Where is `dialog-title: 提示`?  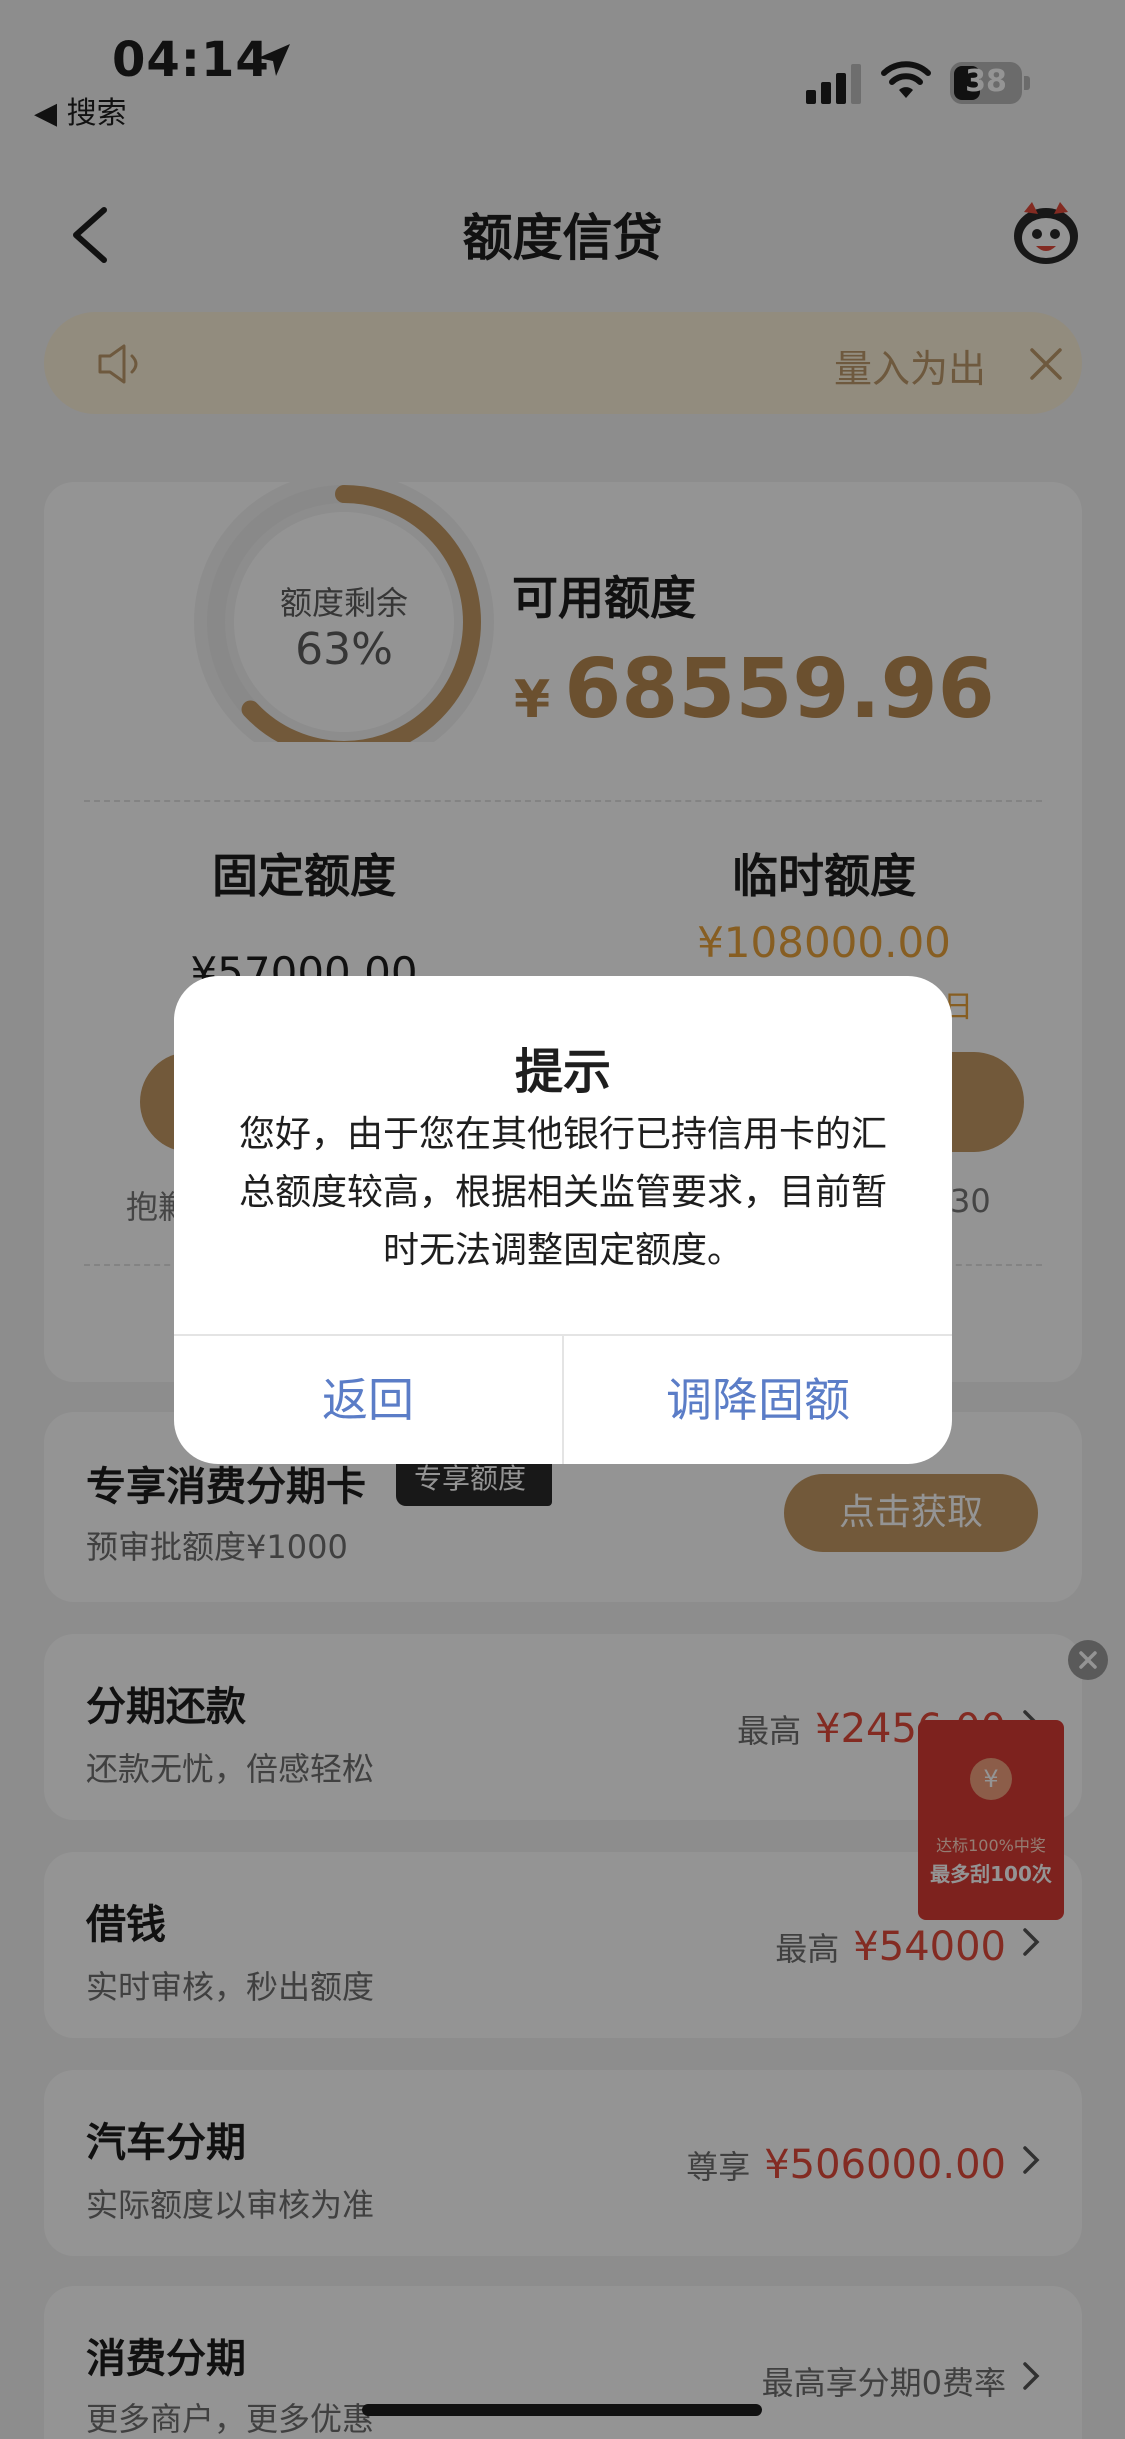 dialog-title: 提示 is located at coordinates (562, 1072).